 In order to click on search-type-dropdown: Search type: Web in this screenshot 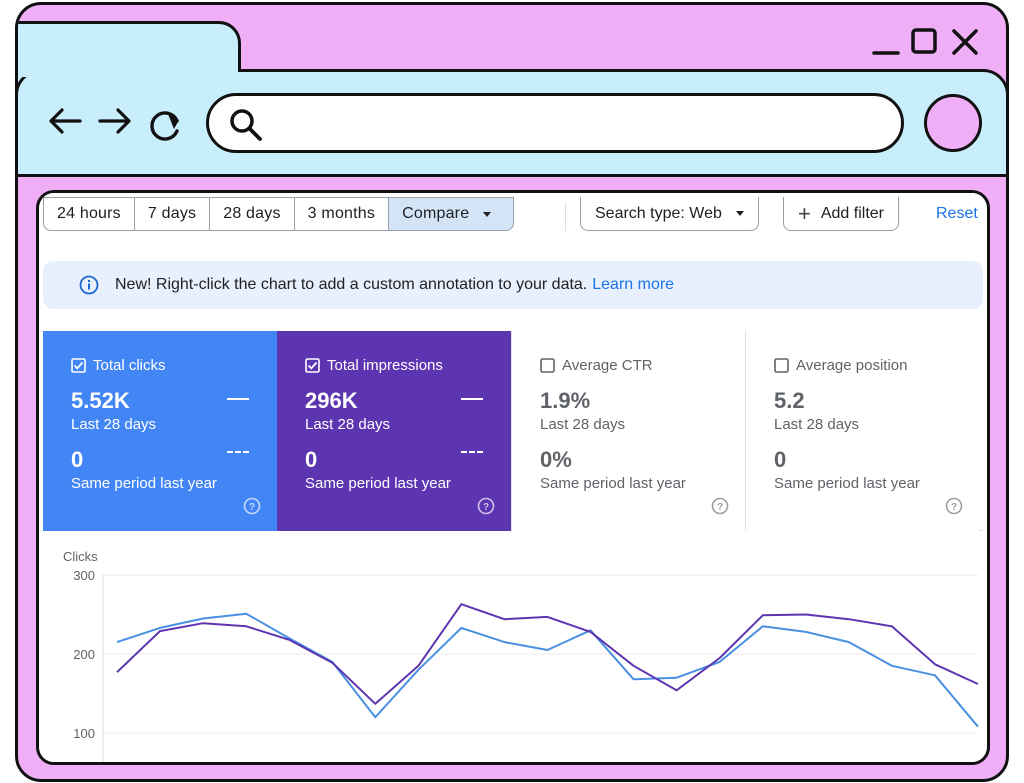, I will do `click(669, 214)`.